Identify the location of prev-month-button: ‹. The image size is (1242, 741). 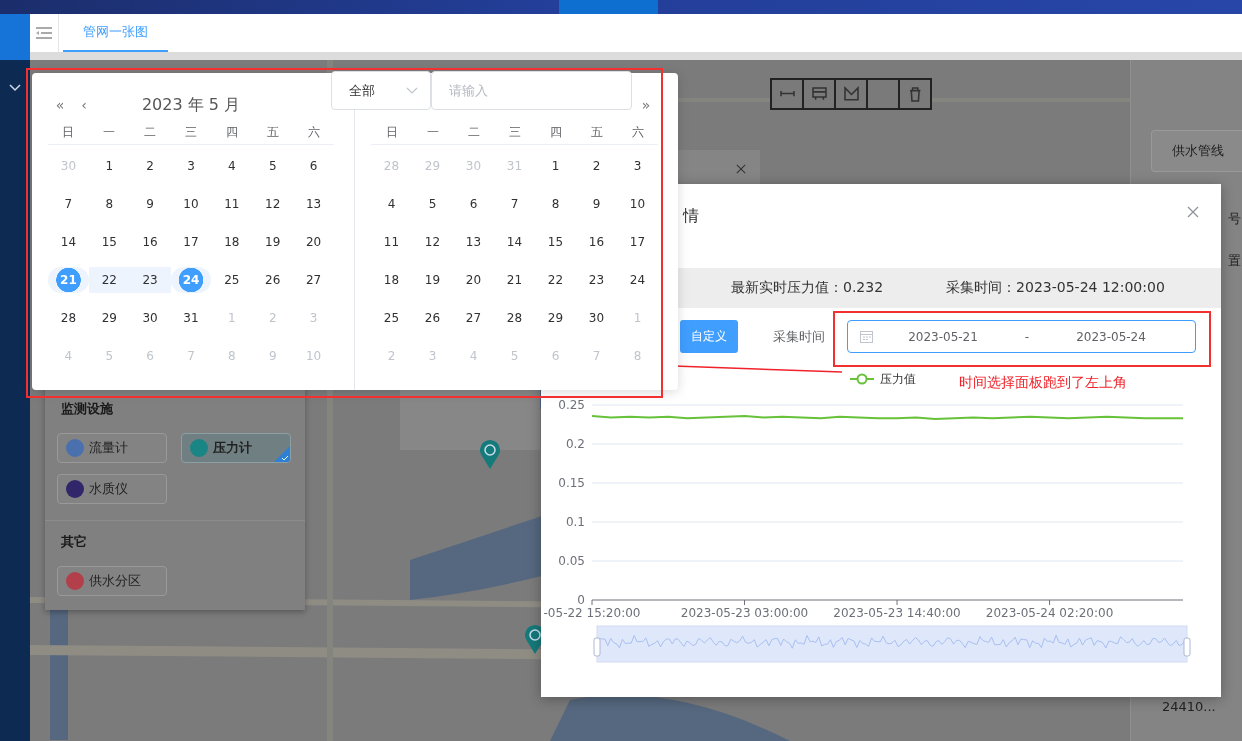
(84, 105).